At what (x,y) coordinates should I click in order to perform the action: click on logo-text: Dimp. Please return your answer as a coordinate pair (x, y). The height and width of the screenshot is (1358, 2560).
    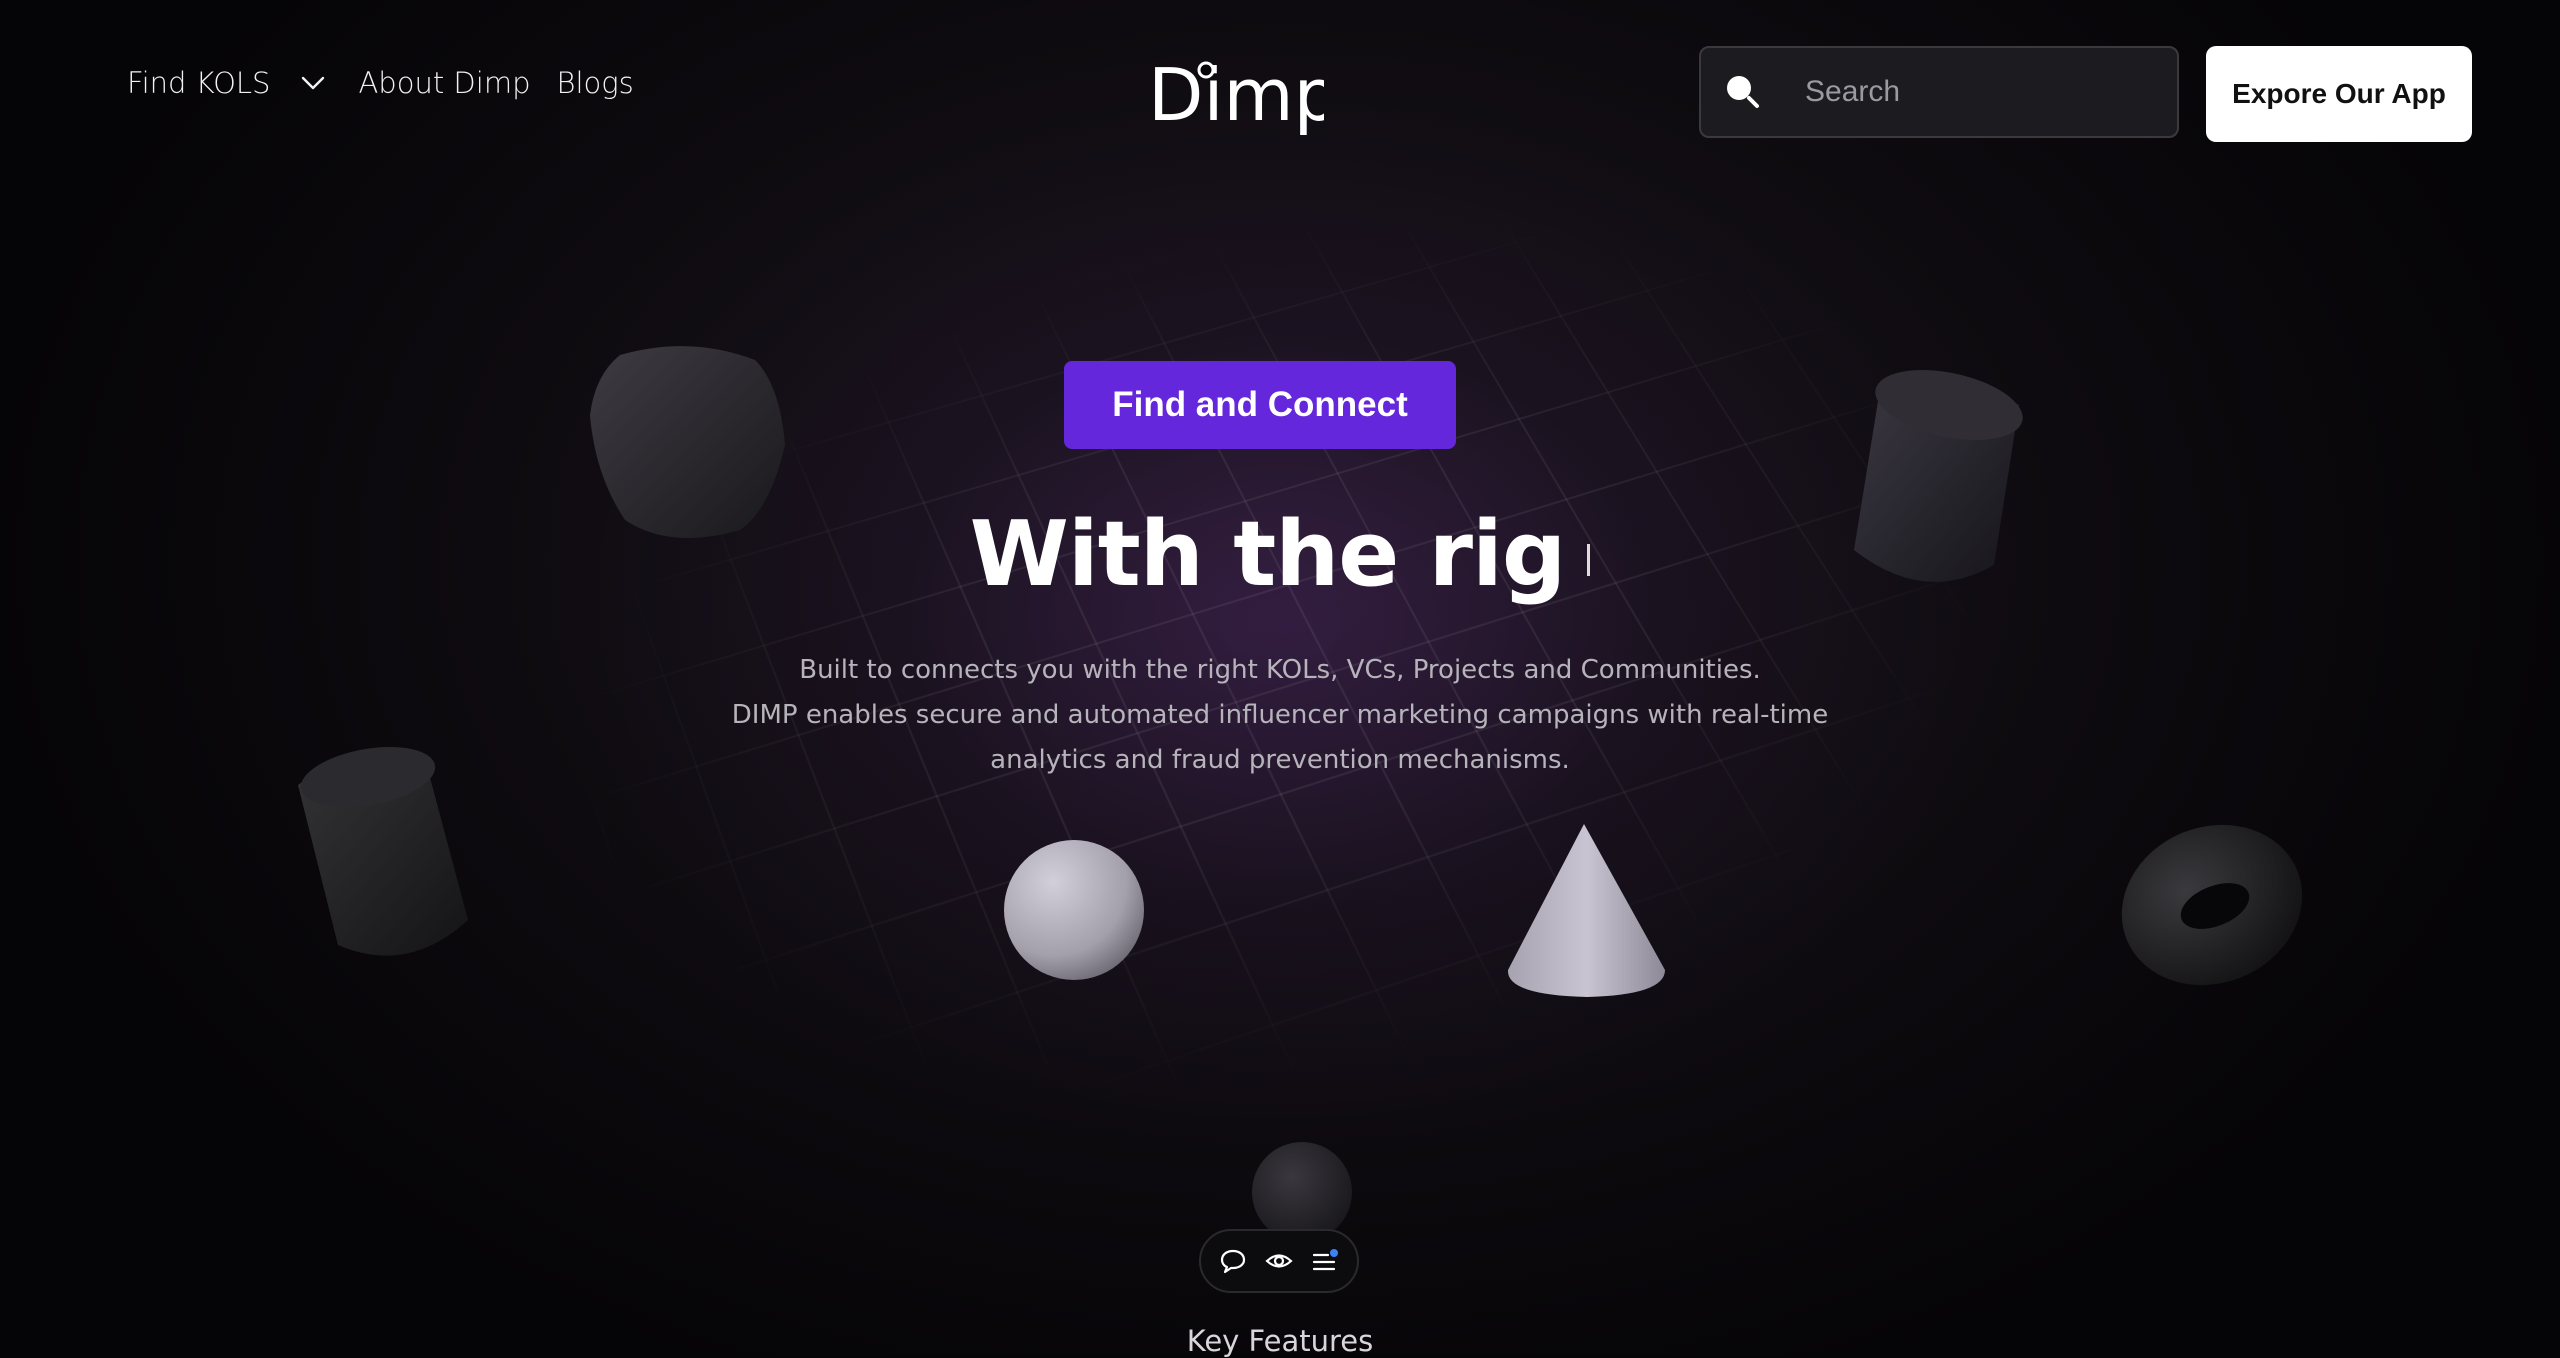
    Looking at the image, I should click on (1236, 97).